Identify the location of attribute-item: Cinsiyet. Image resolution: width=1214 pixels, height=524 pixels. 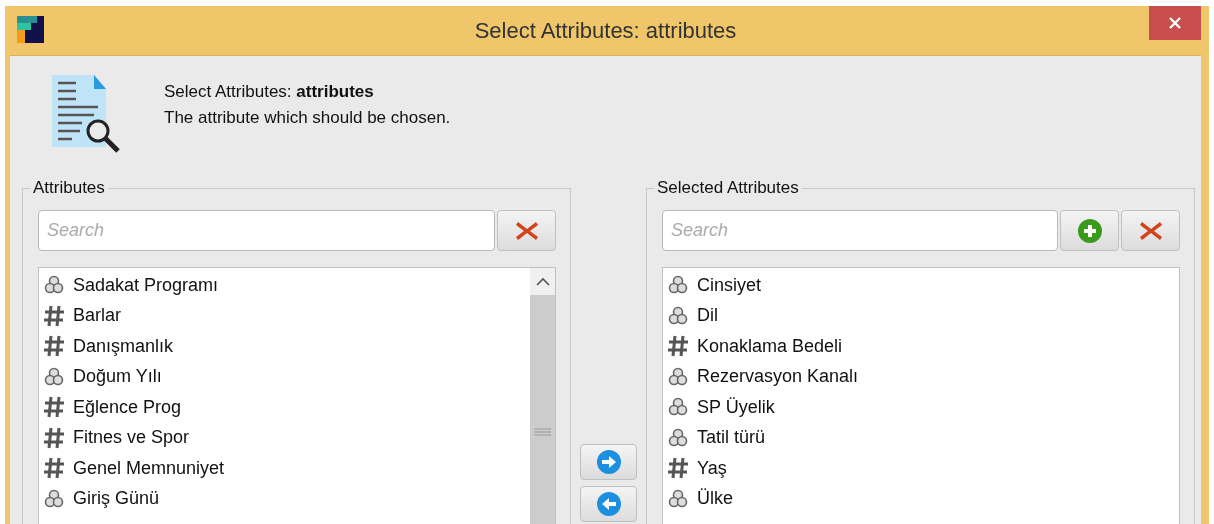
(729, 285).